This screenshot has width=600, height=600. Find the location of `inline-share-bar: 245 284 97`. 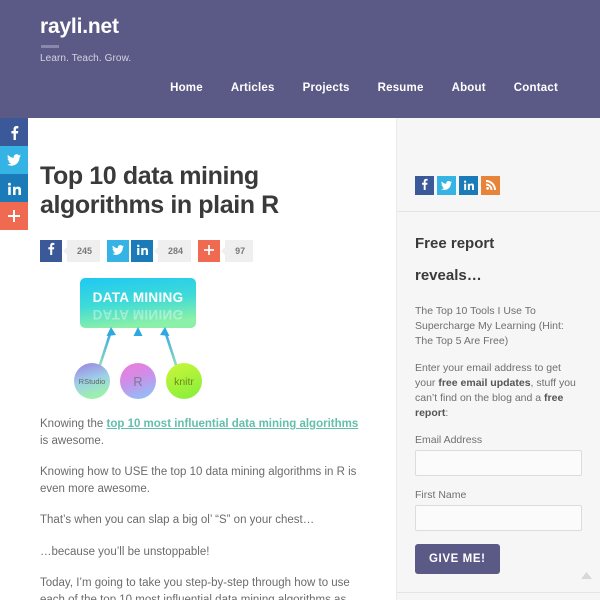

inline-share-bar: 245 284 97 is located at coordinates (204, 251).